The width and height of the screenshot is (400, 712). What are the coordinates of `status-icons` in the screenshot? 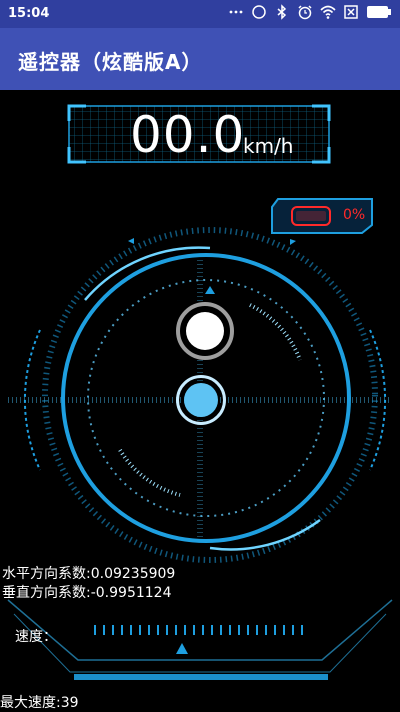 It's located at (310, 12).